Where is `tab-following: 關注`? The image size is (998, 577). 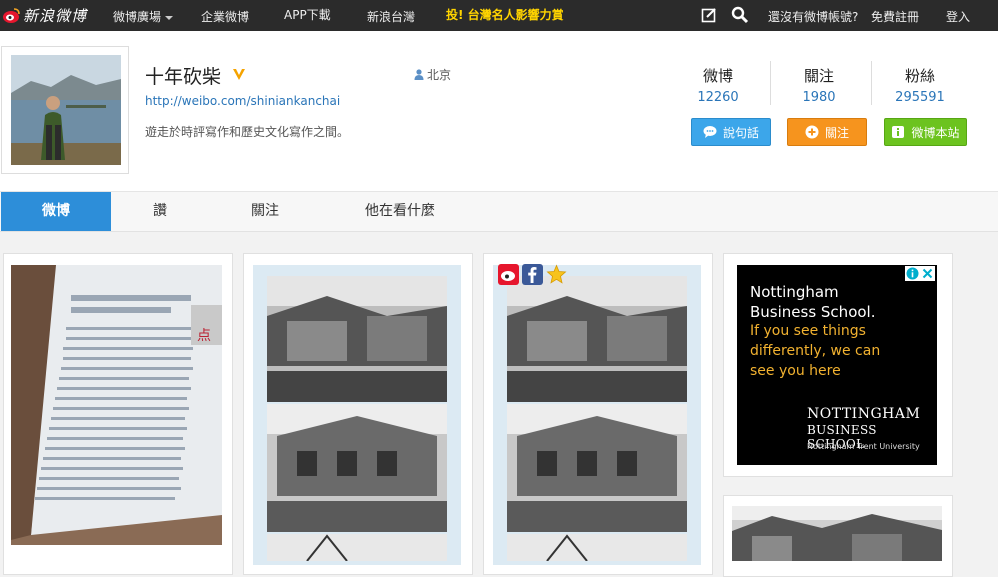 tab-following: 關注 is located at coordinates (265, 211).